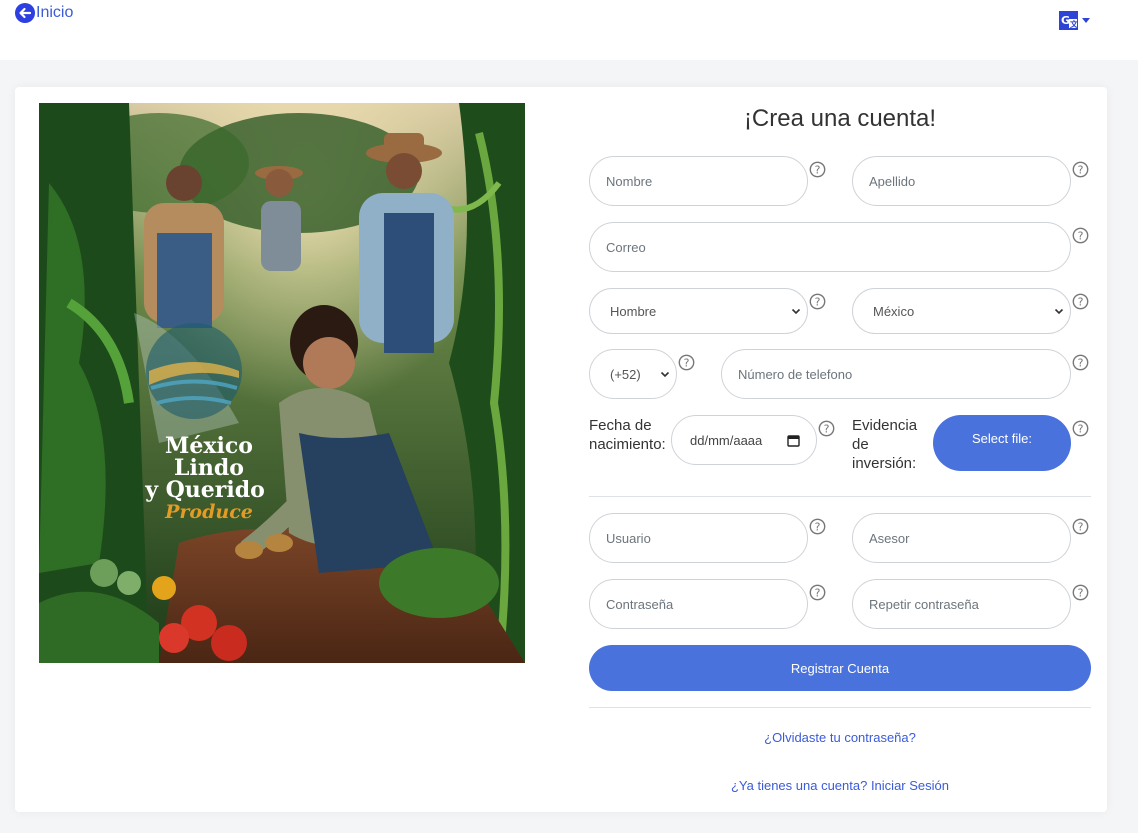  I want to click on select-file-button: Select file:, so click(1002, 443).